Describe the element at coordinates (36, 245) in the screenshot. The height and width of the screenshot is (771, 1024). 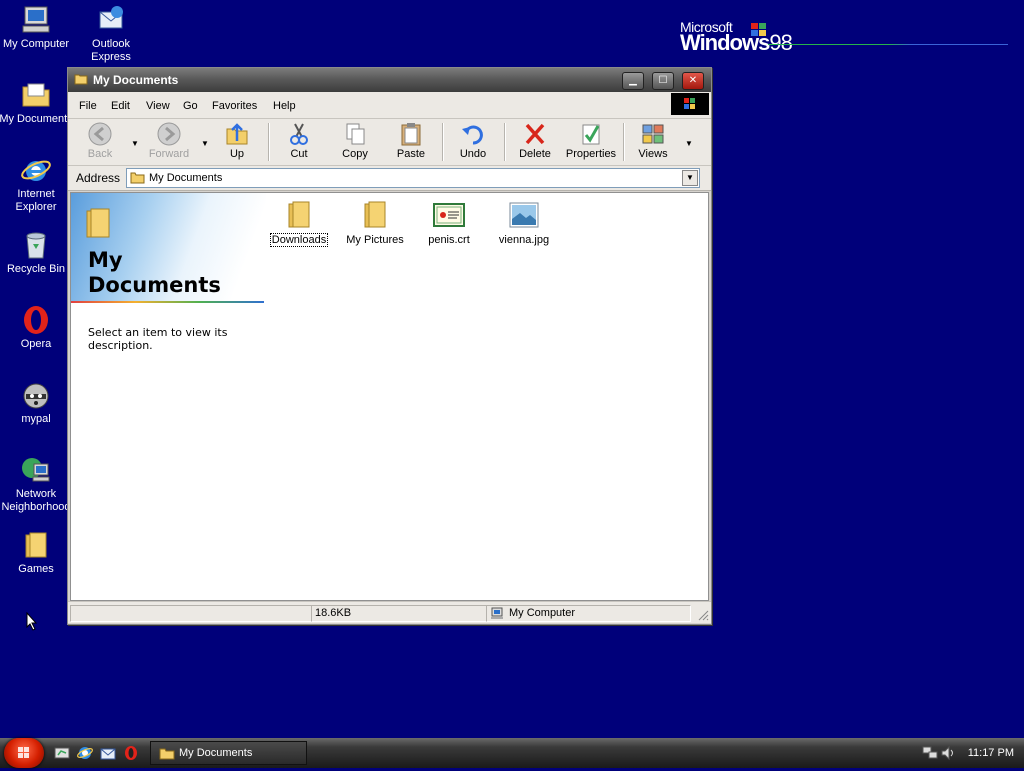
I see `recycle-bin-icon` at that location.